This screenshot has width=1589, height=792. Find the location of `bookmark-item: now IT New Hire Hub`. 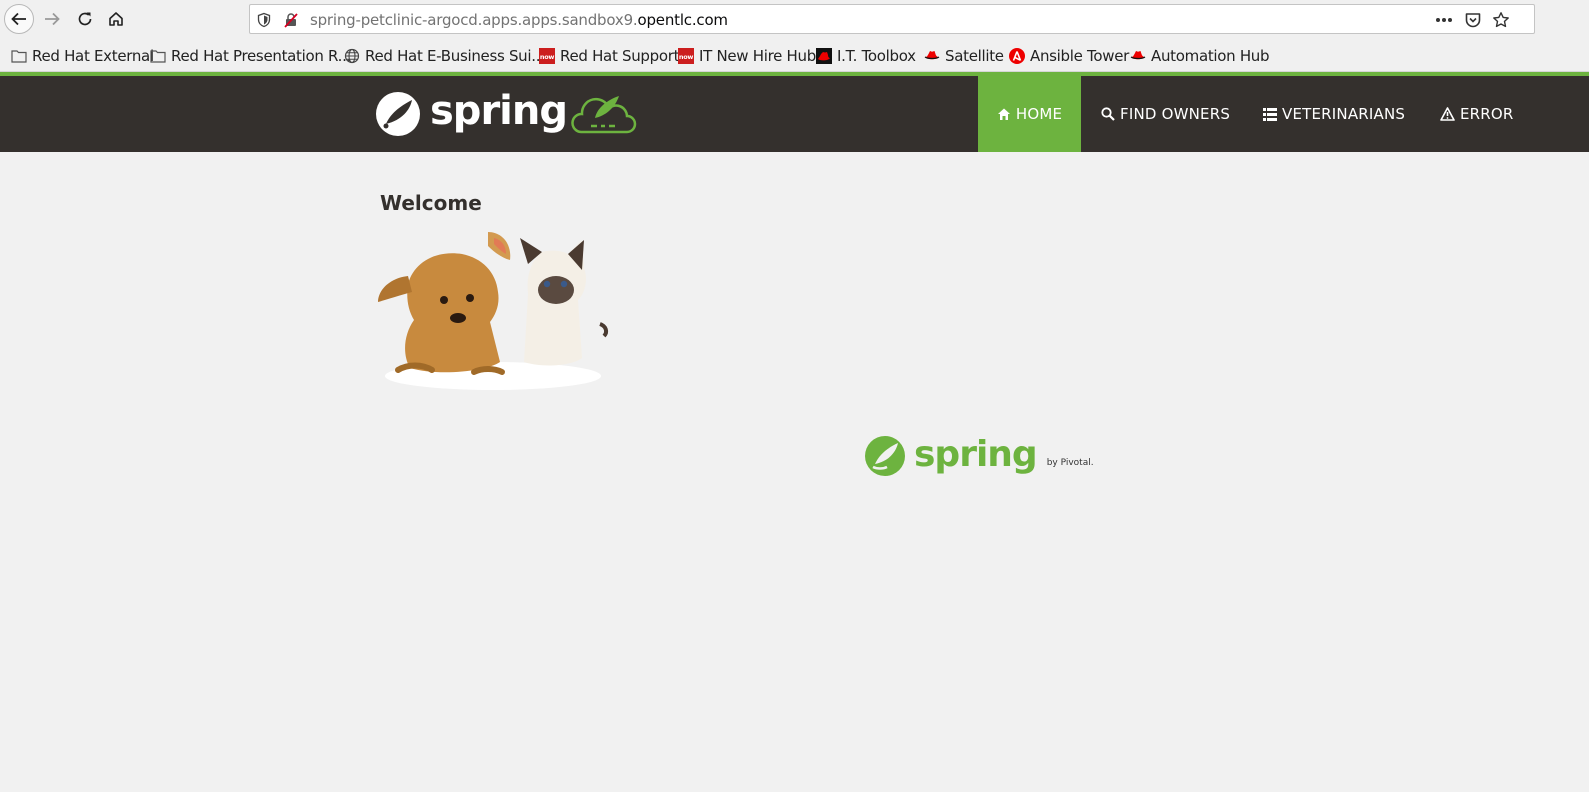

bookmark-item: now IT New Hire Hub is located at coordinates (747, 56).